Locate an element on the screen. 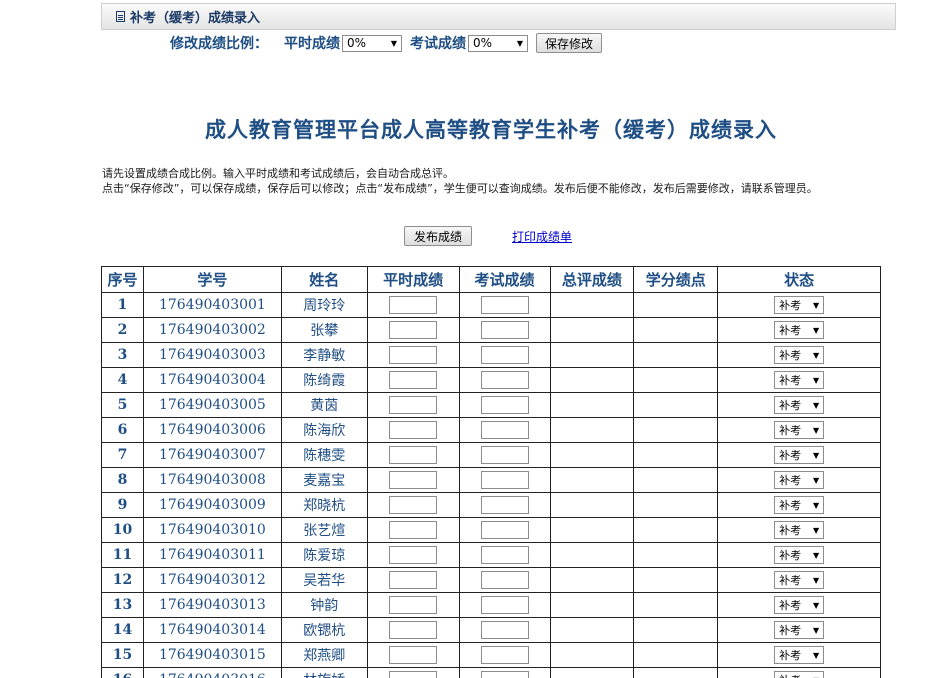 This screenshot has height=678, width=947. ratio-settings: 修改成绩比例： 平时成绩 0% ▼ 考试成绩 0% ▼ 保存修改 is located at coordinates (386, 43).